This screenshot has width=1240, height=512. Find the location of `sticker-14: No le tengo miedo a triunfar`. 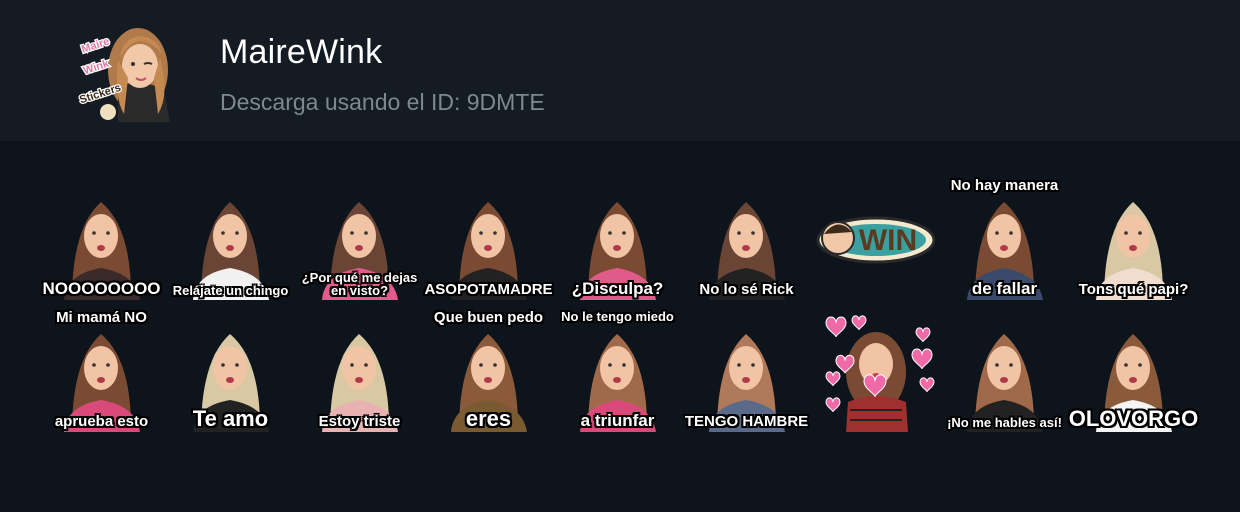

sticker-14: No le tengo miedo a triunfar is located at coordinates (617, 371).